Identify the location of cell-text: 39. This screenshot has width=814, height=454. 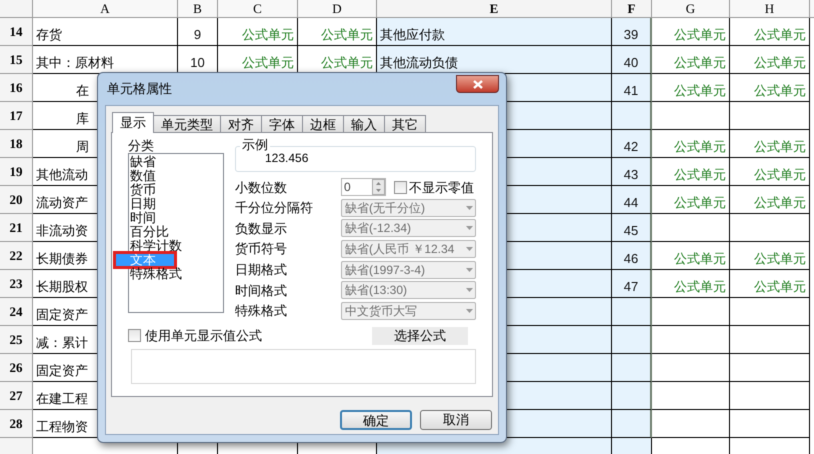
(631, 35).